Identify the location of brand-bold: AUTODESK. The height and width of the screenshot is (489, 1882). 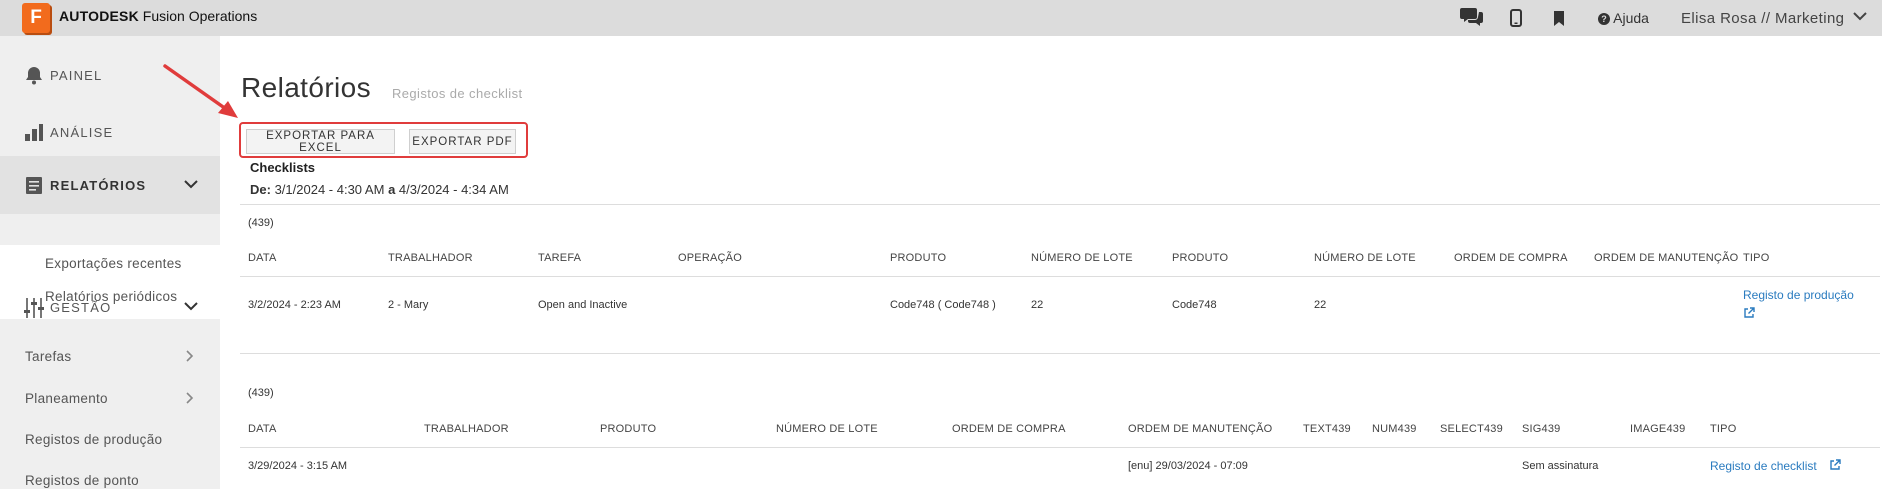
(99, 16).